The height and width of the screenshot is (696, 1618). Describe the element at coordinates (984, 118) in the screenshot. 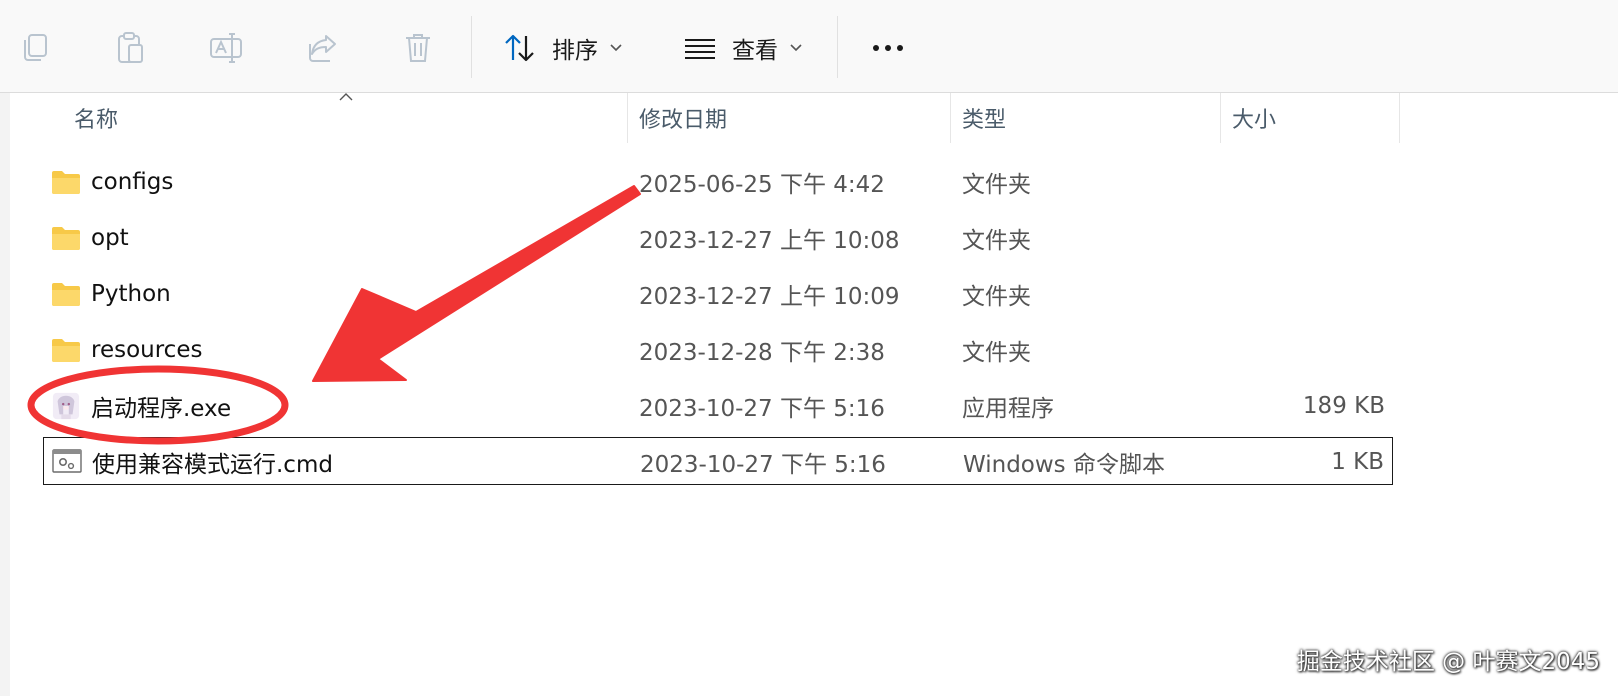

I see `column-header-type: 类型` at that location.